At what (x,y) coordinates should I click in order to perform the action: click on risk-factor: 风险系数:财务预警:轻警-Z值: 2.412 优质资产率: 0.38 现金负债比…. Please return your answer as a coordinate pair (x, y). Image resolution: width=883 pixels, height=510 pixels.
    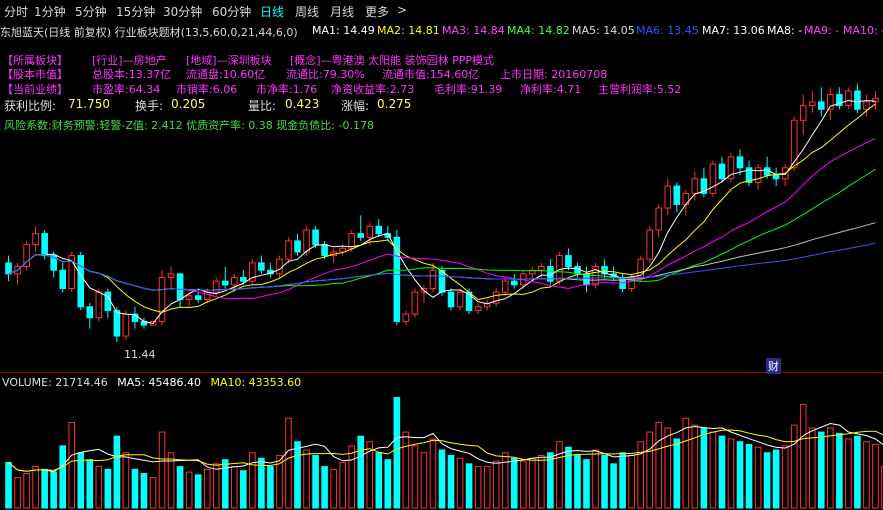
    Looking at the image, I should click on (189, 125).